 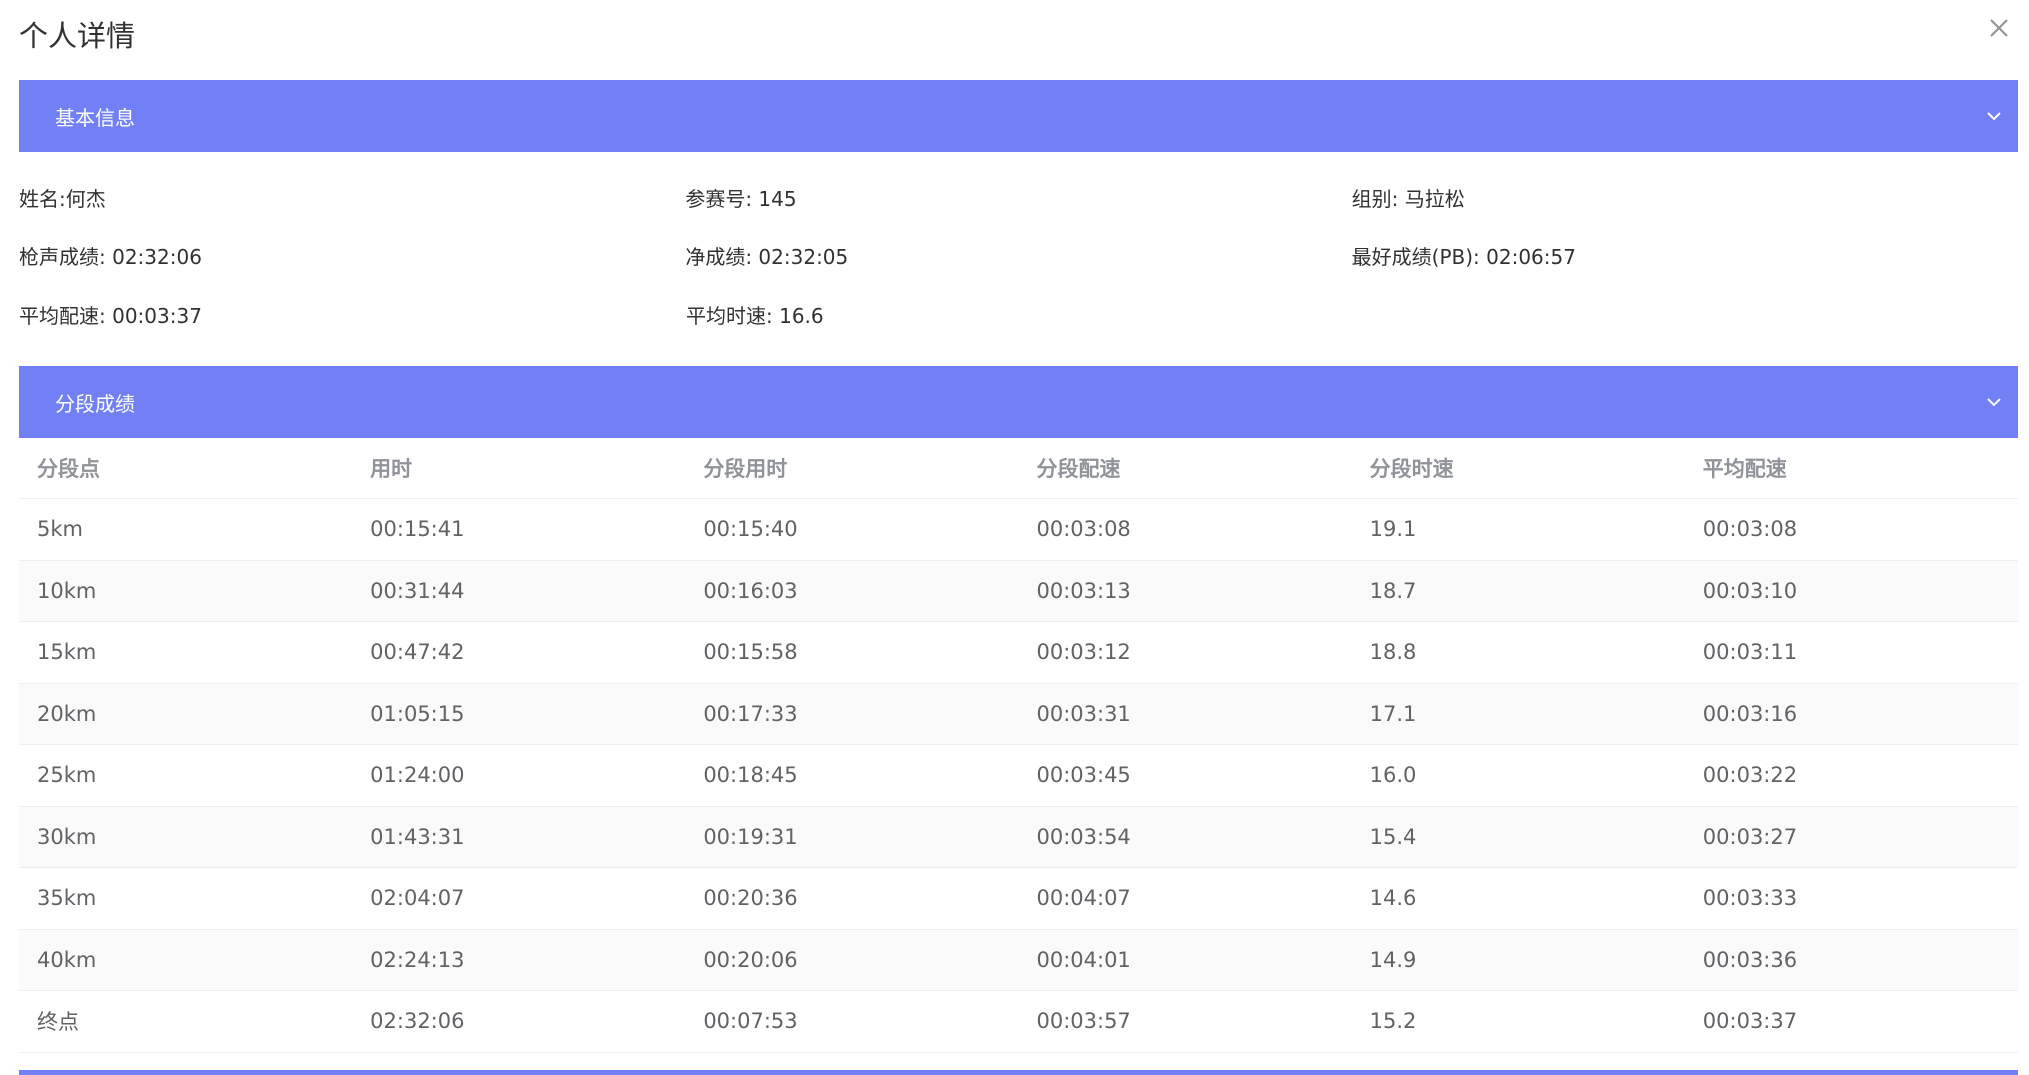 What do you see at coordinates (1851, 468) in the screenshot?
I see `column-header: 平均配速` at bounding box center [1851, 468].